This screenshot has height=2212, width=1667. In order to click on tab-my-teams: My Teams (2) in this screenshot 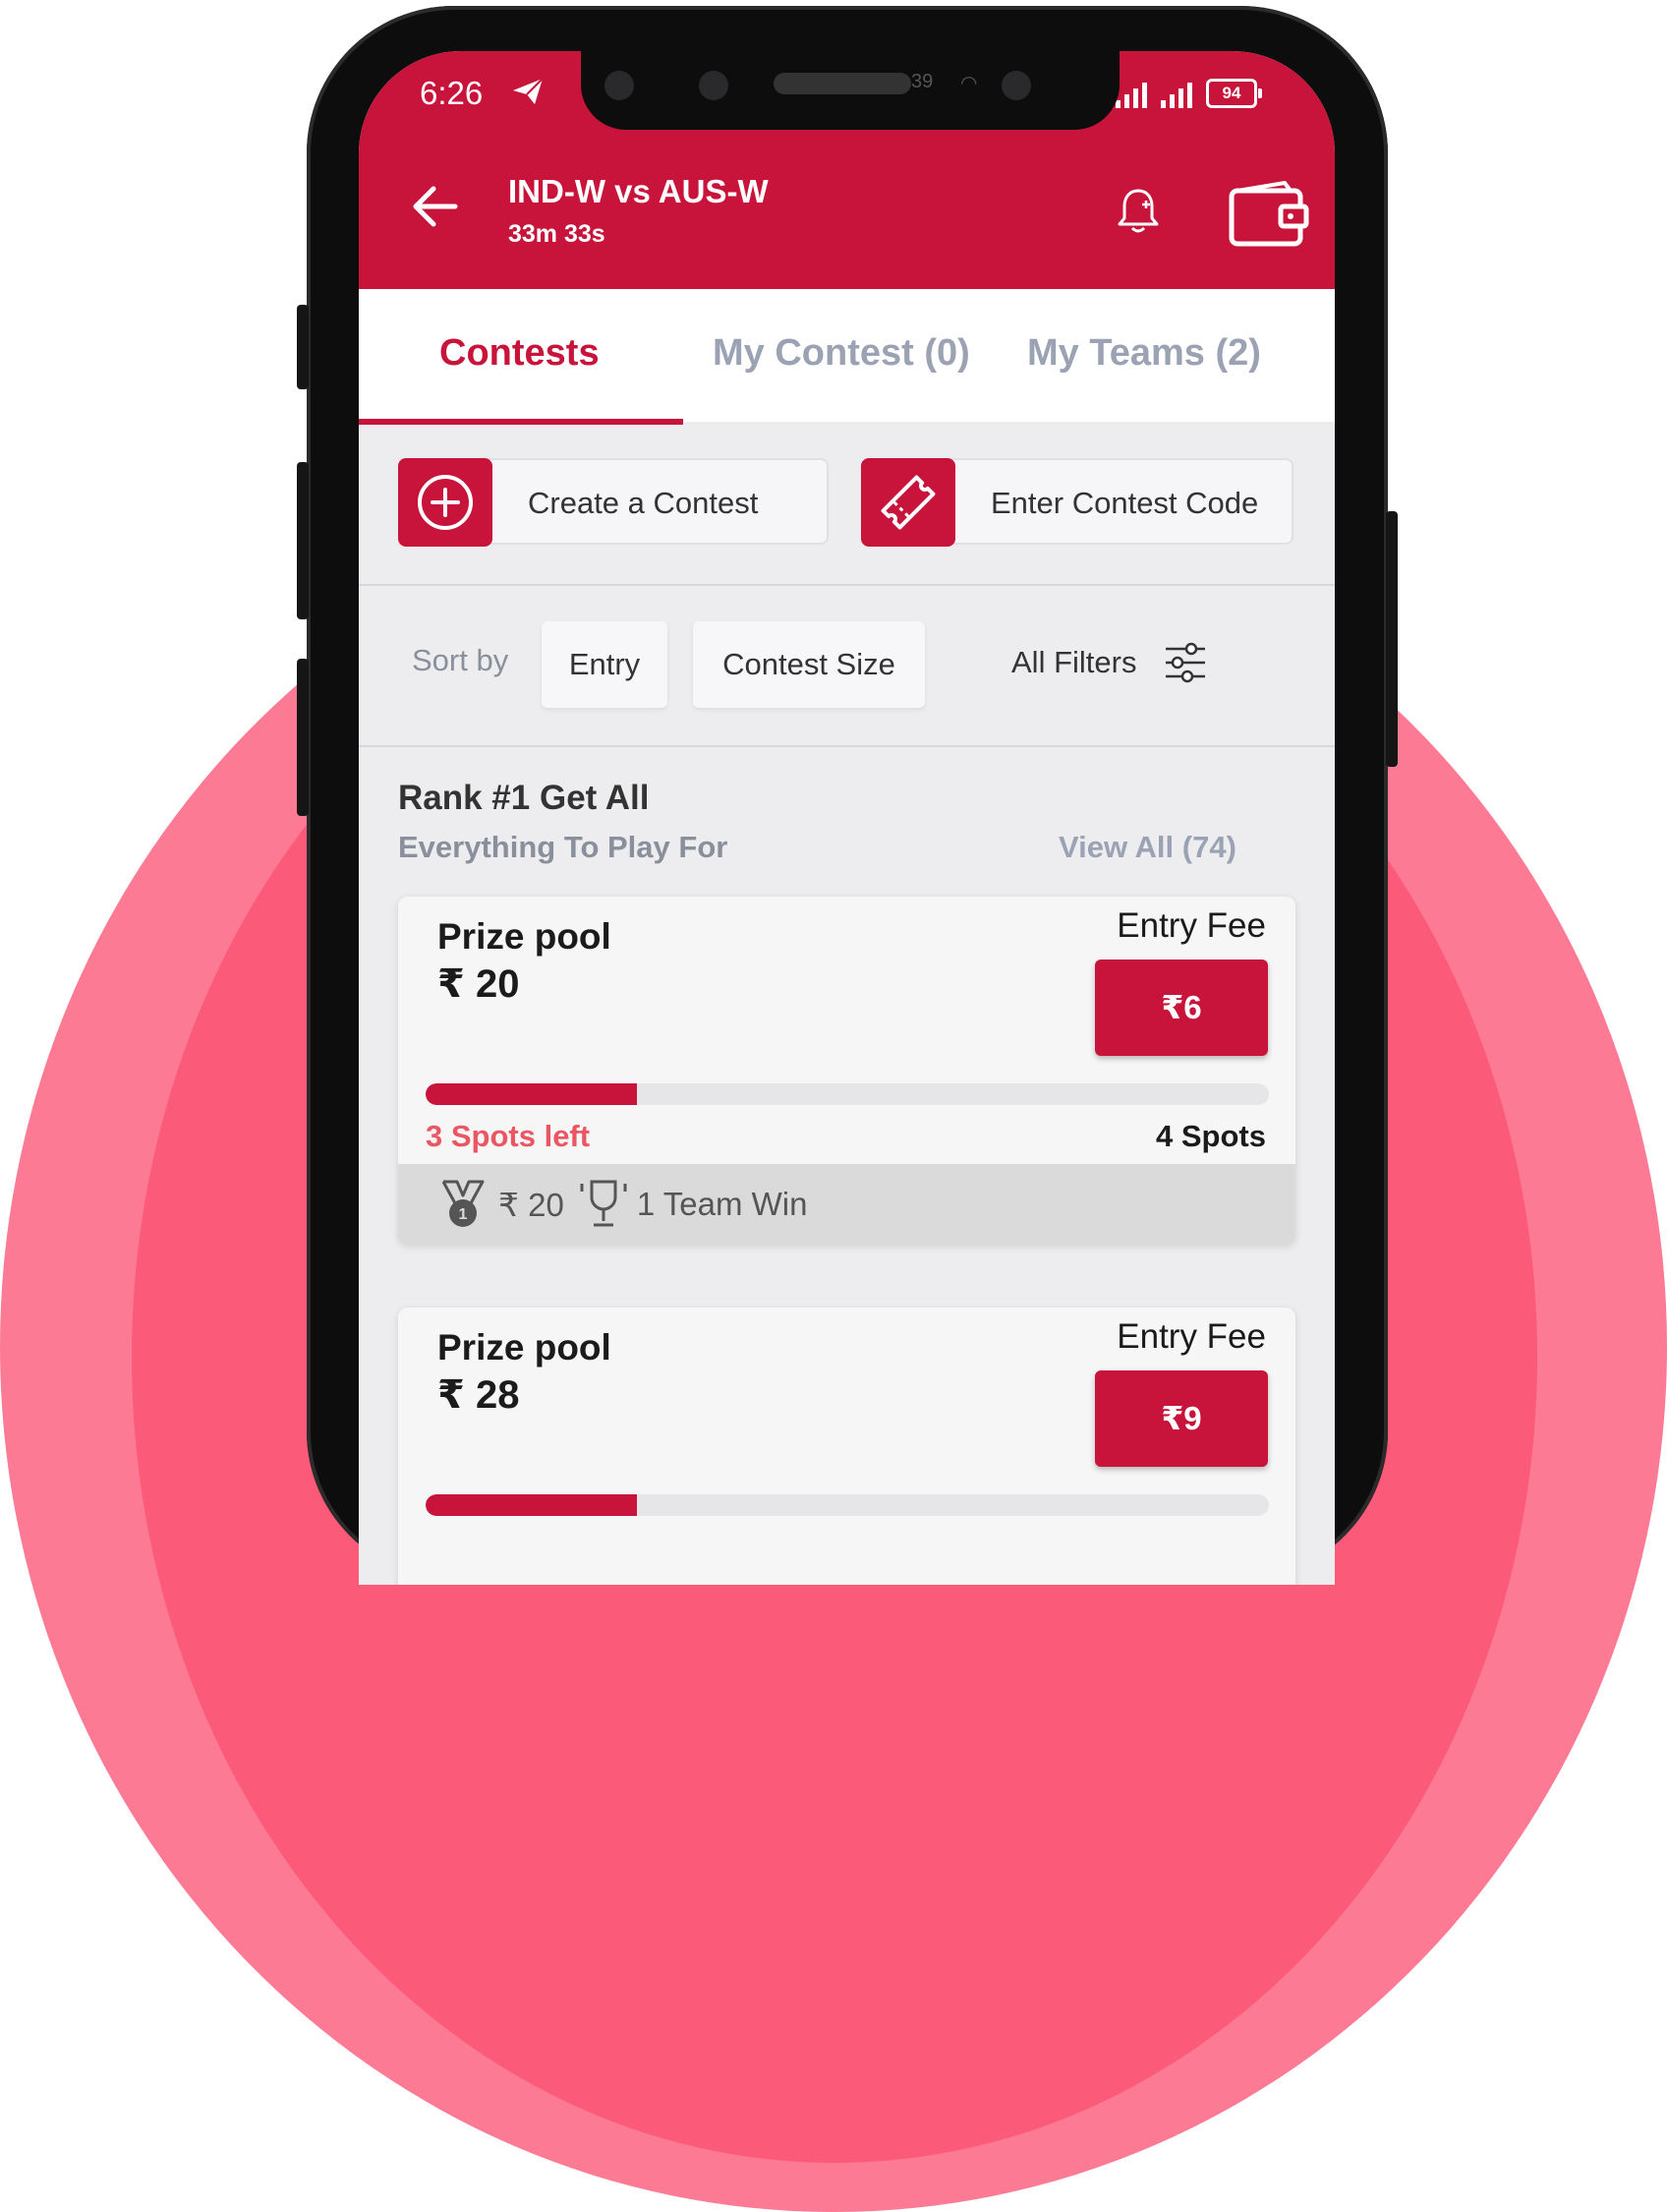, I will do `click(1144, 354)`.